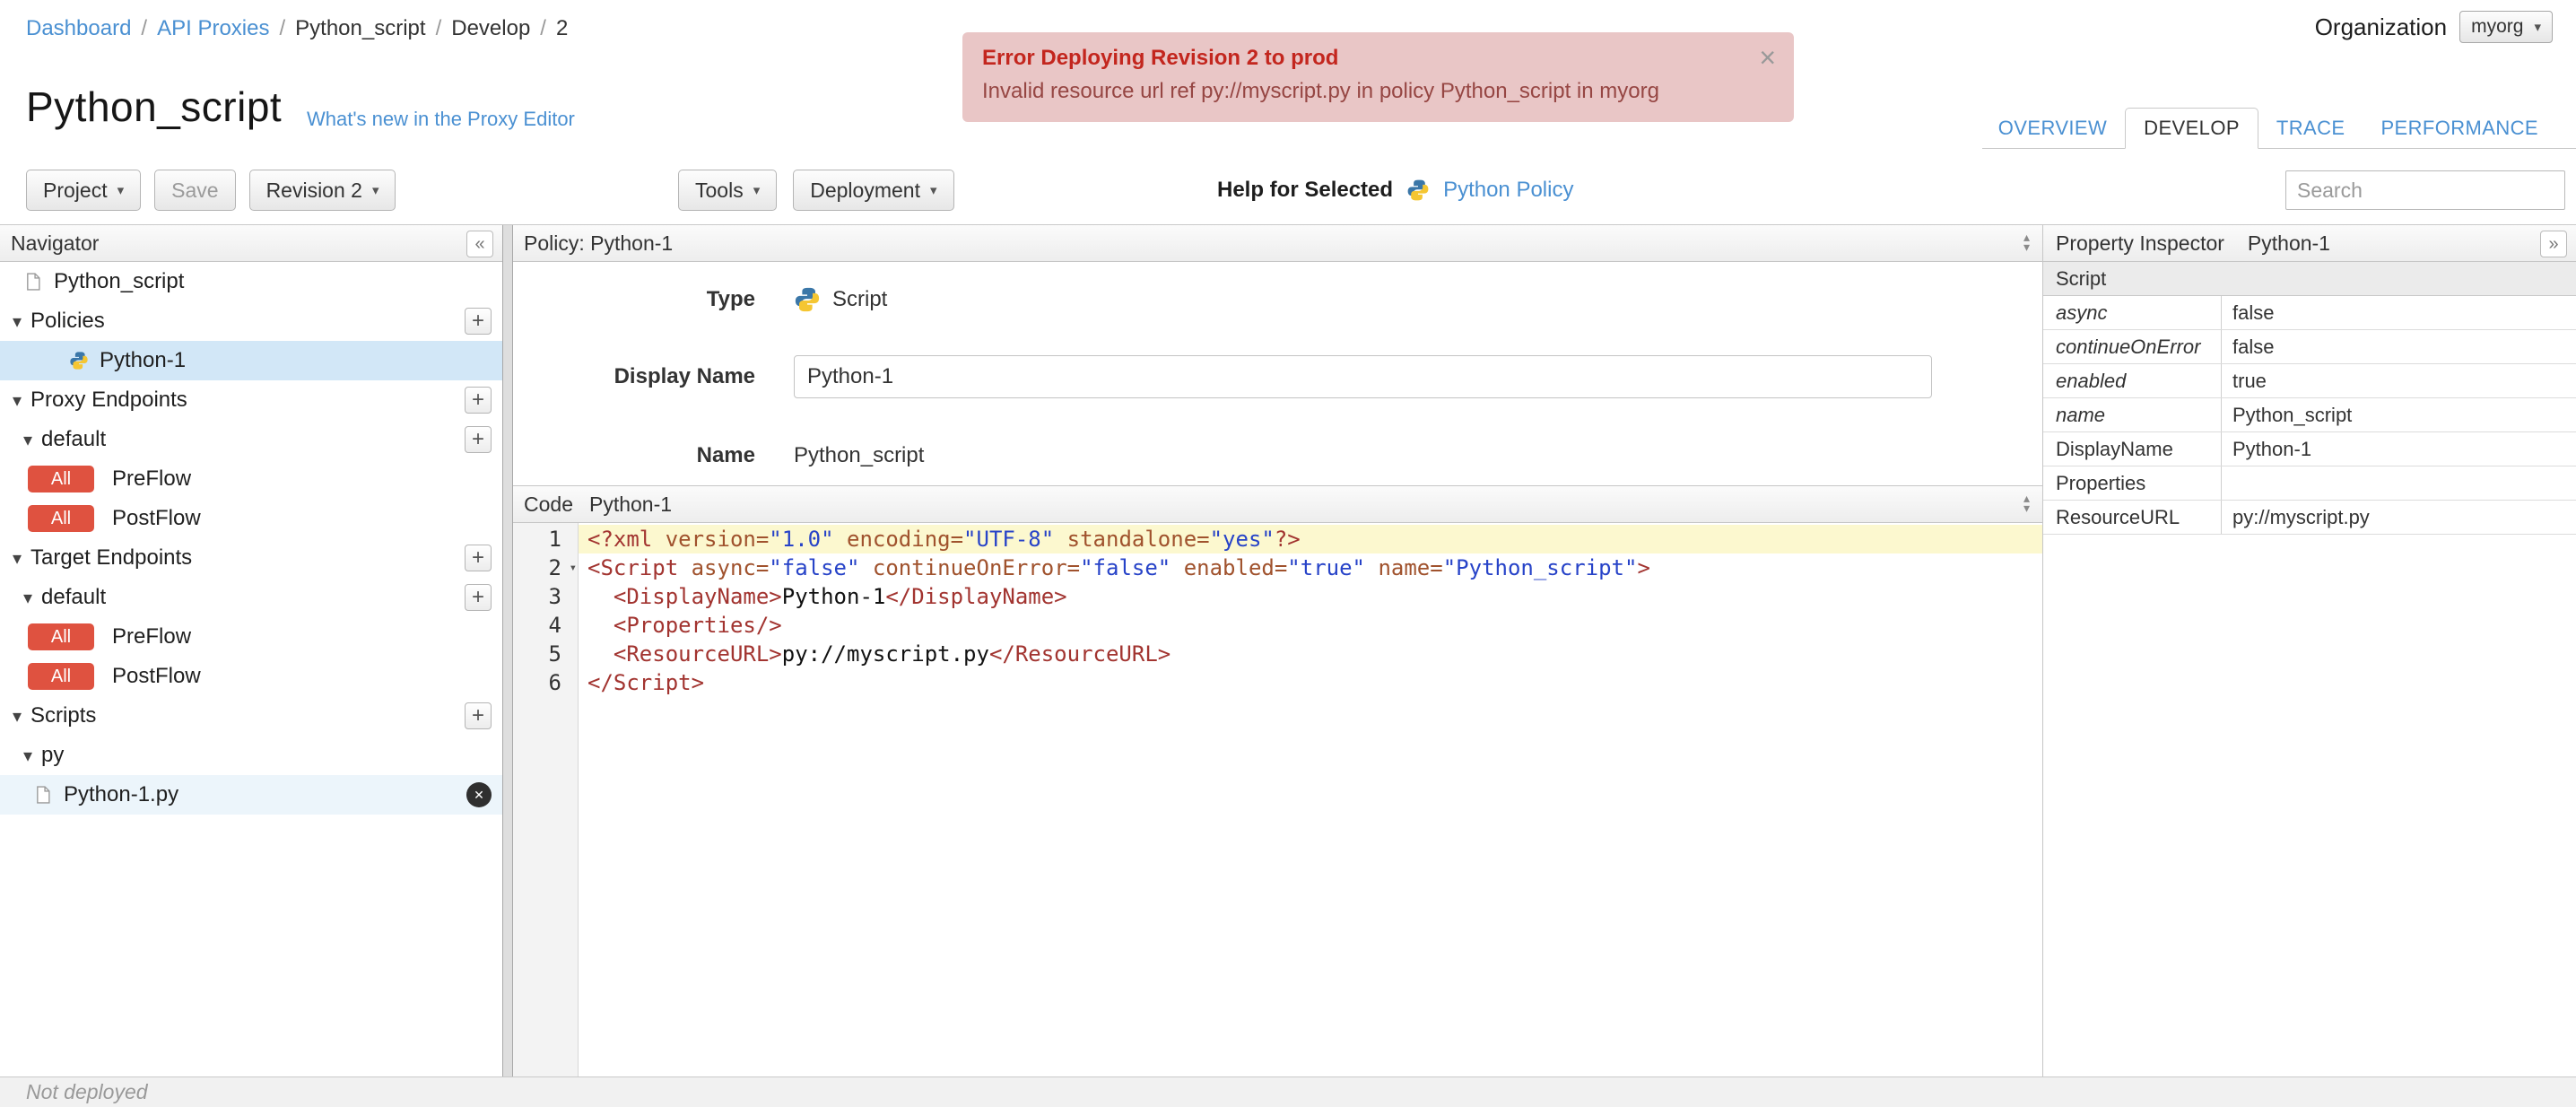 The height and width of the screenshot is (1107, 2576). Describe the element at coordinates (2399, 517) in the screenshot. I see `property-value: py://myscript.py` at that location.